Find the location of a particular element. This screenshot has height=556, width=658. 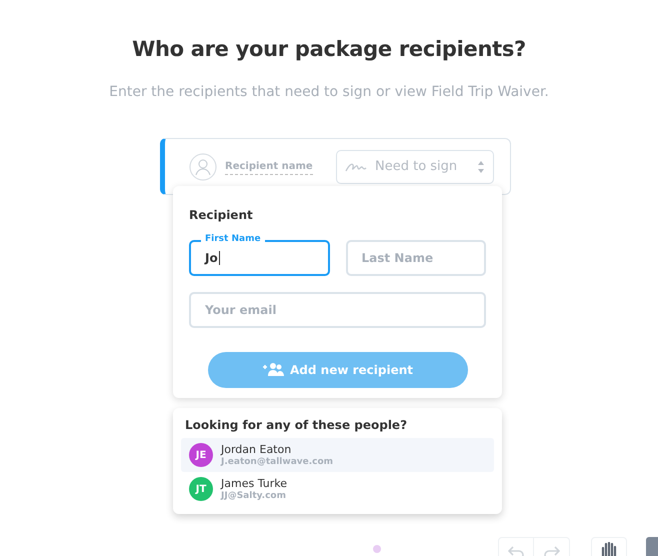

person-item: JE Jordan Eaton J.eaton@tallwave.com is located at coordinates (337, 455).